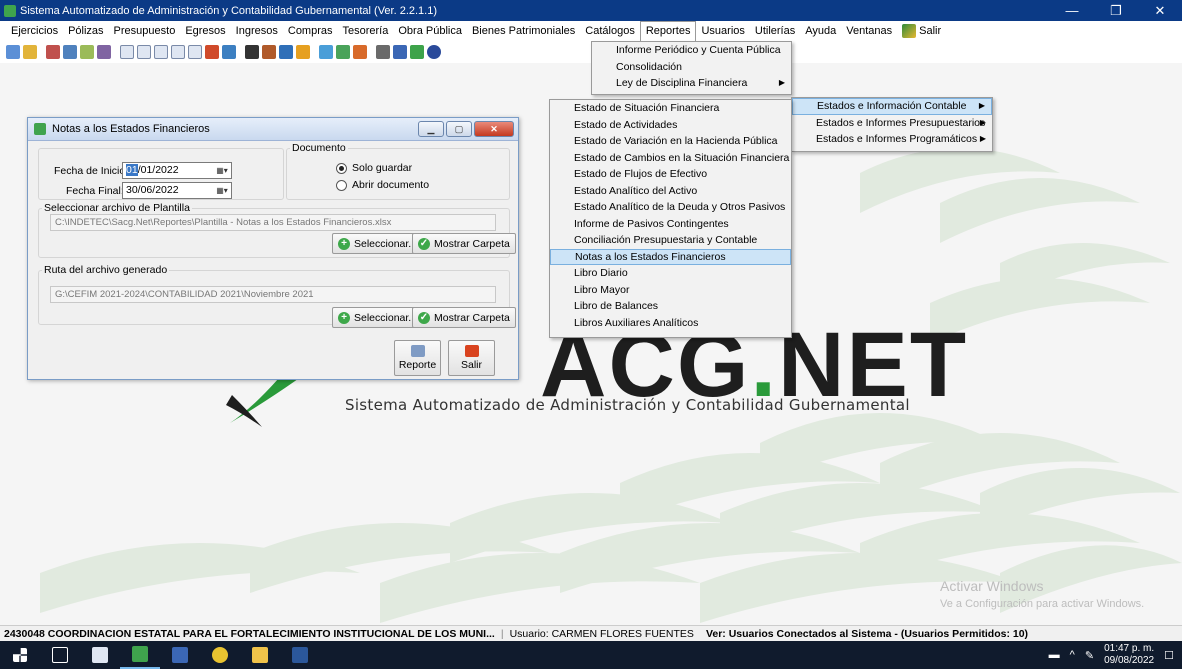  What do you see at coordinates (691, 50) in the screenshot?
I see `menu-item-informe-periodico: Informe Periódico y Cuenta Pública` at bounding box center [691, 50].